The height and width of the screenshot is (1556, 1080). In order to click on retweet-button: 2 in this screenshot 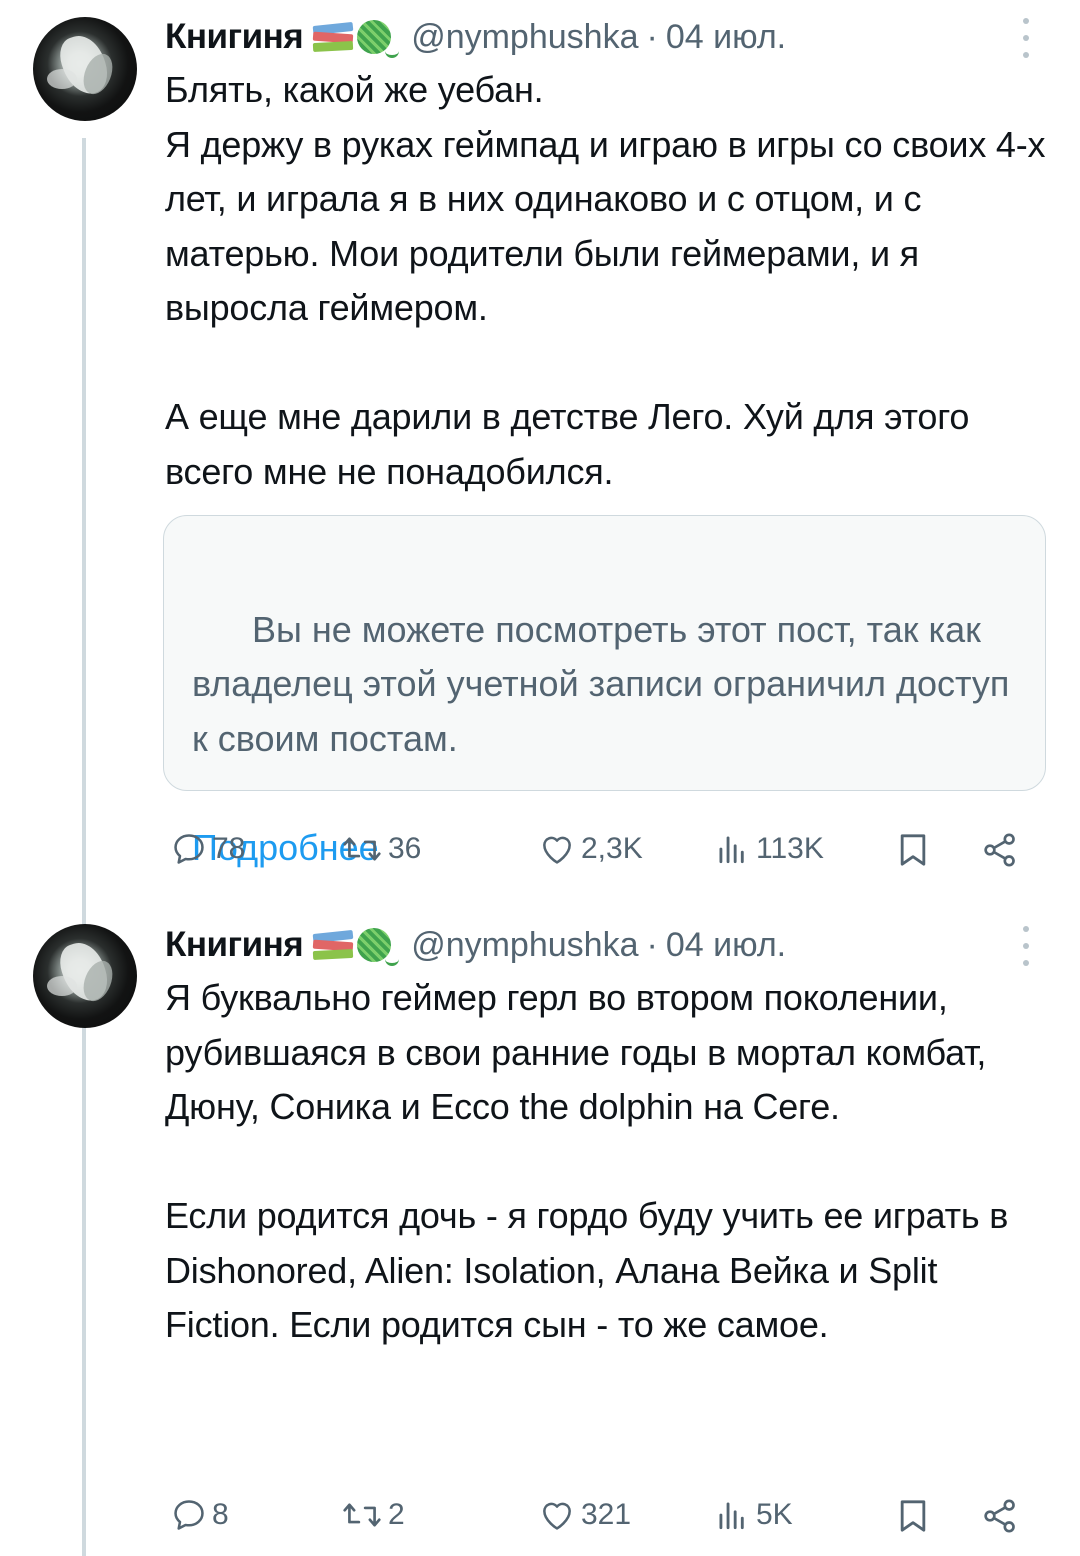, I will do `click(372, 1515)`.